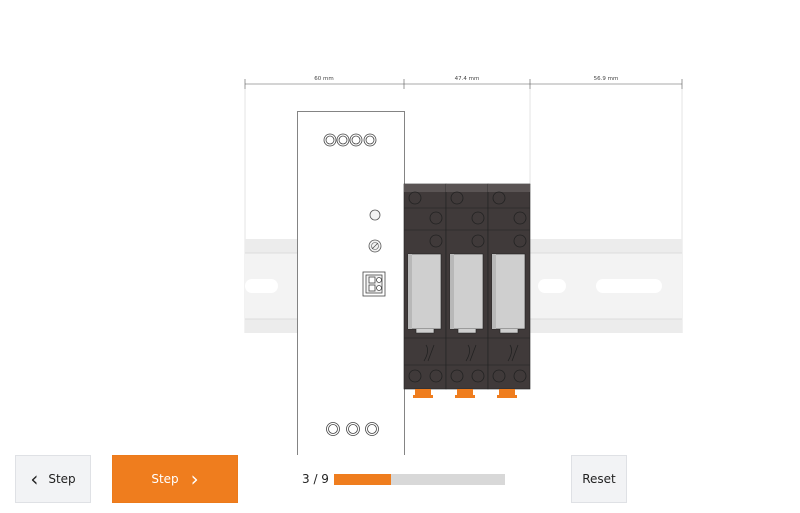 Image resolution: width=800 pixels, height=513 pixels. I want to click on potentiometer-icon, so click(375, 246).